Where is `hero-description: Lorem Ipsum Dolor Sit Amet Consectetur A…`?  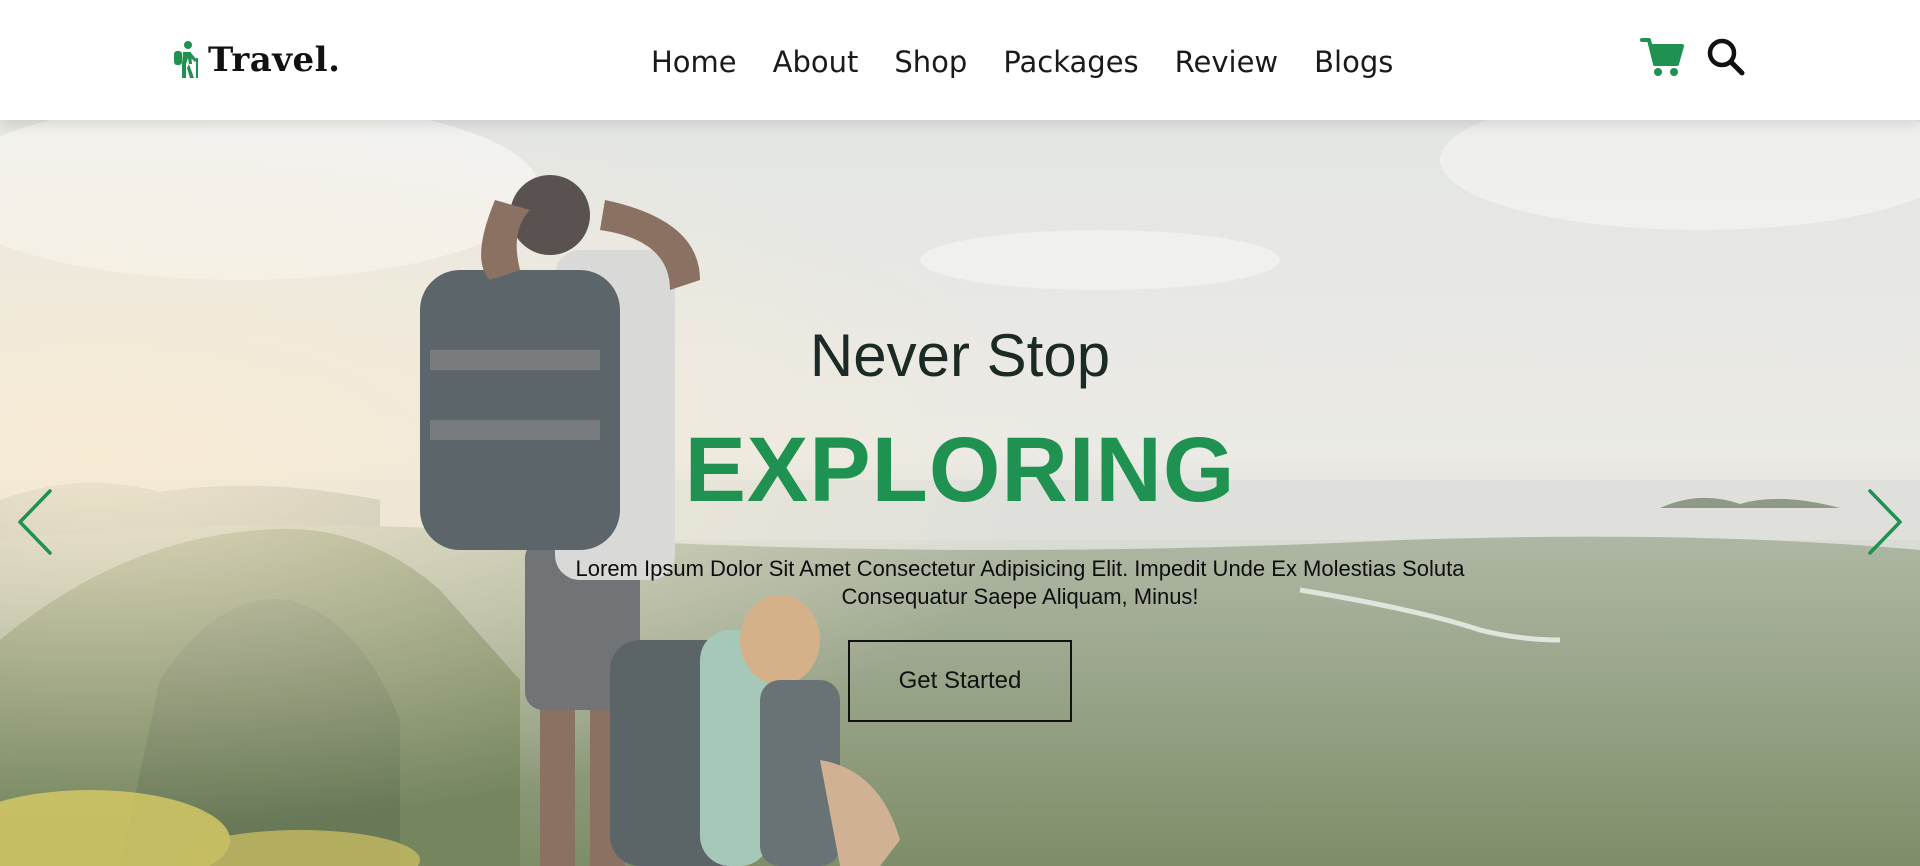 hero-description: Lorem Ipsum Dolor Sit Amet Consectetur A… is located at coordinates (1020, 582).